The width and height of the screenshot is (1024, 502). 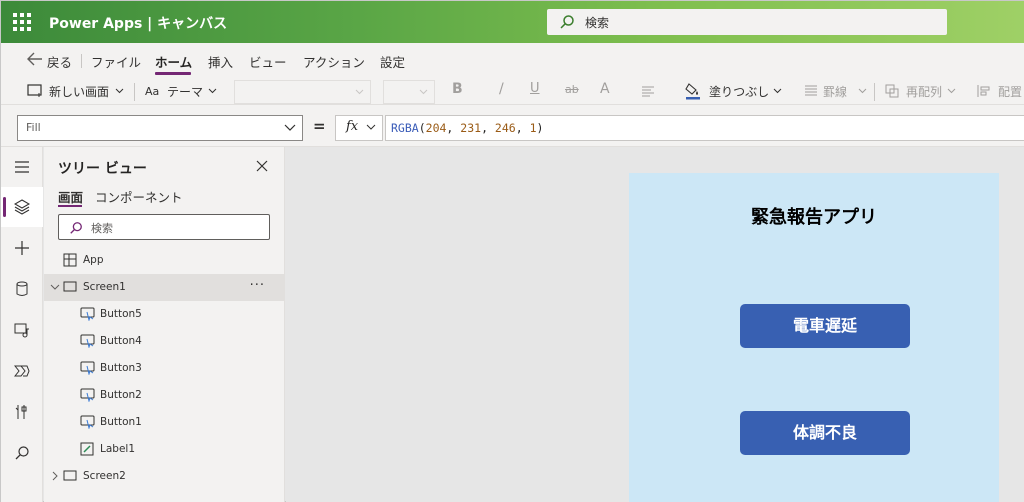 I want to click on formula-text: RGBA(204, 231, 246, 1), so click(x=467, y=128).